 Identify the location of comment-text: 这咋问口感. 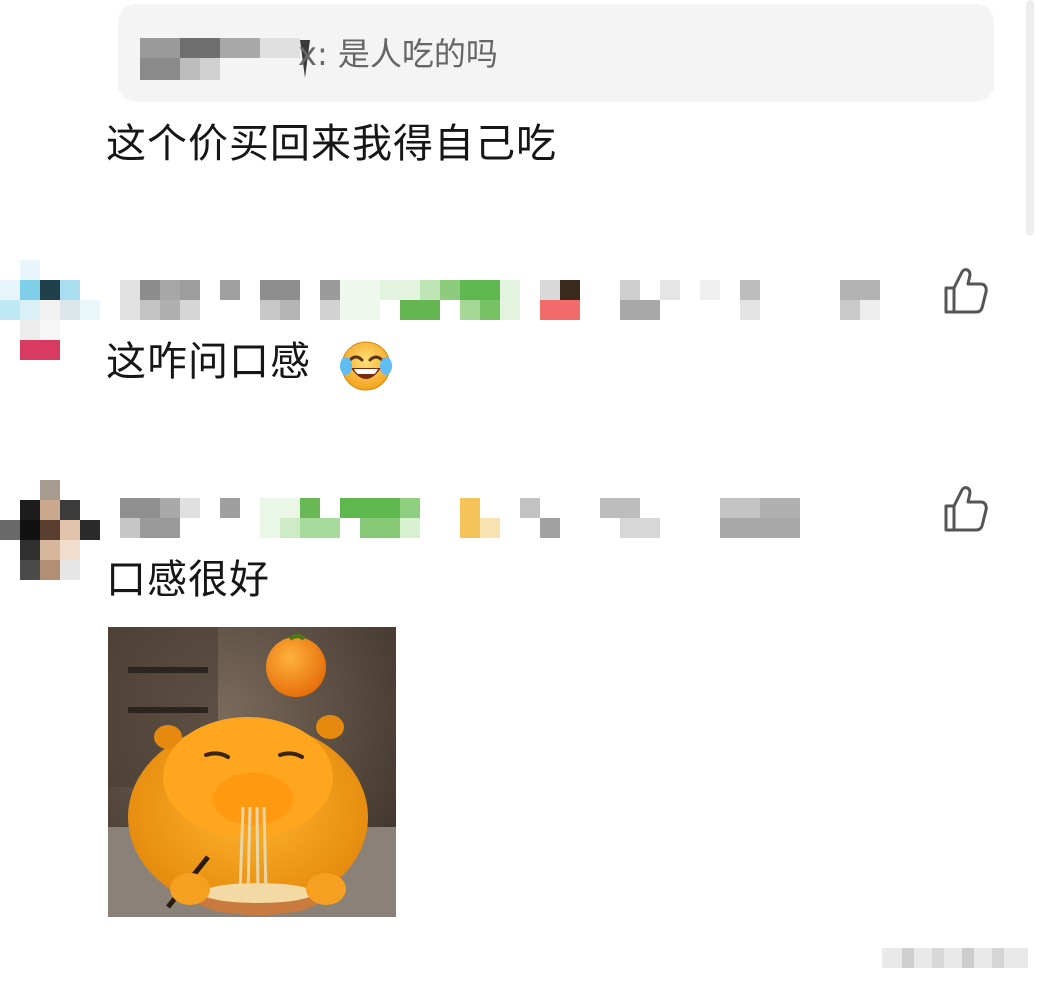
(208, 362).